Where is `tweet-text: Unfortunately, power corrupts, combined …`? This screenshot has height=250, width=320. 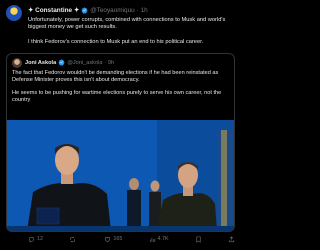
tweet-text: Unfortunately, power corrupts, combined … is located at coordinates (131, 31).